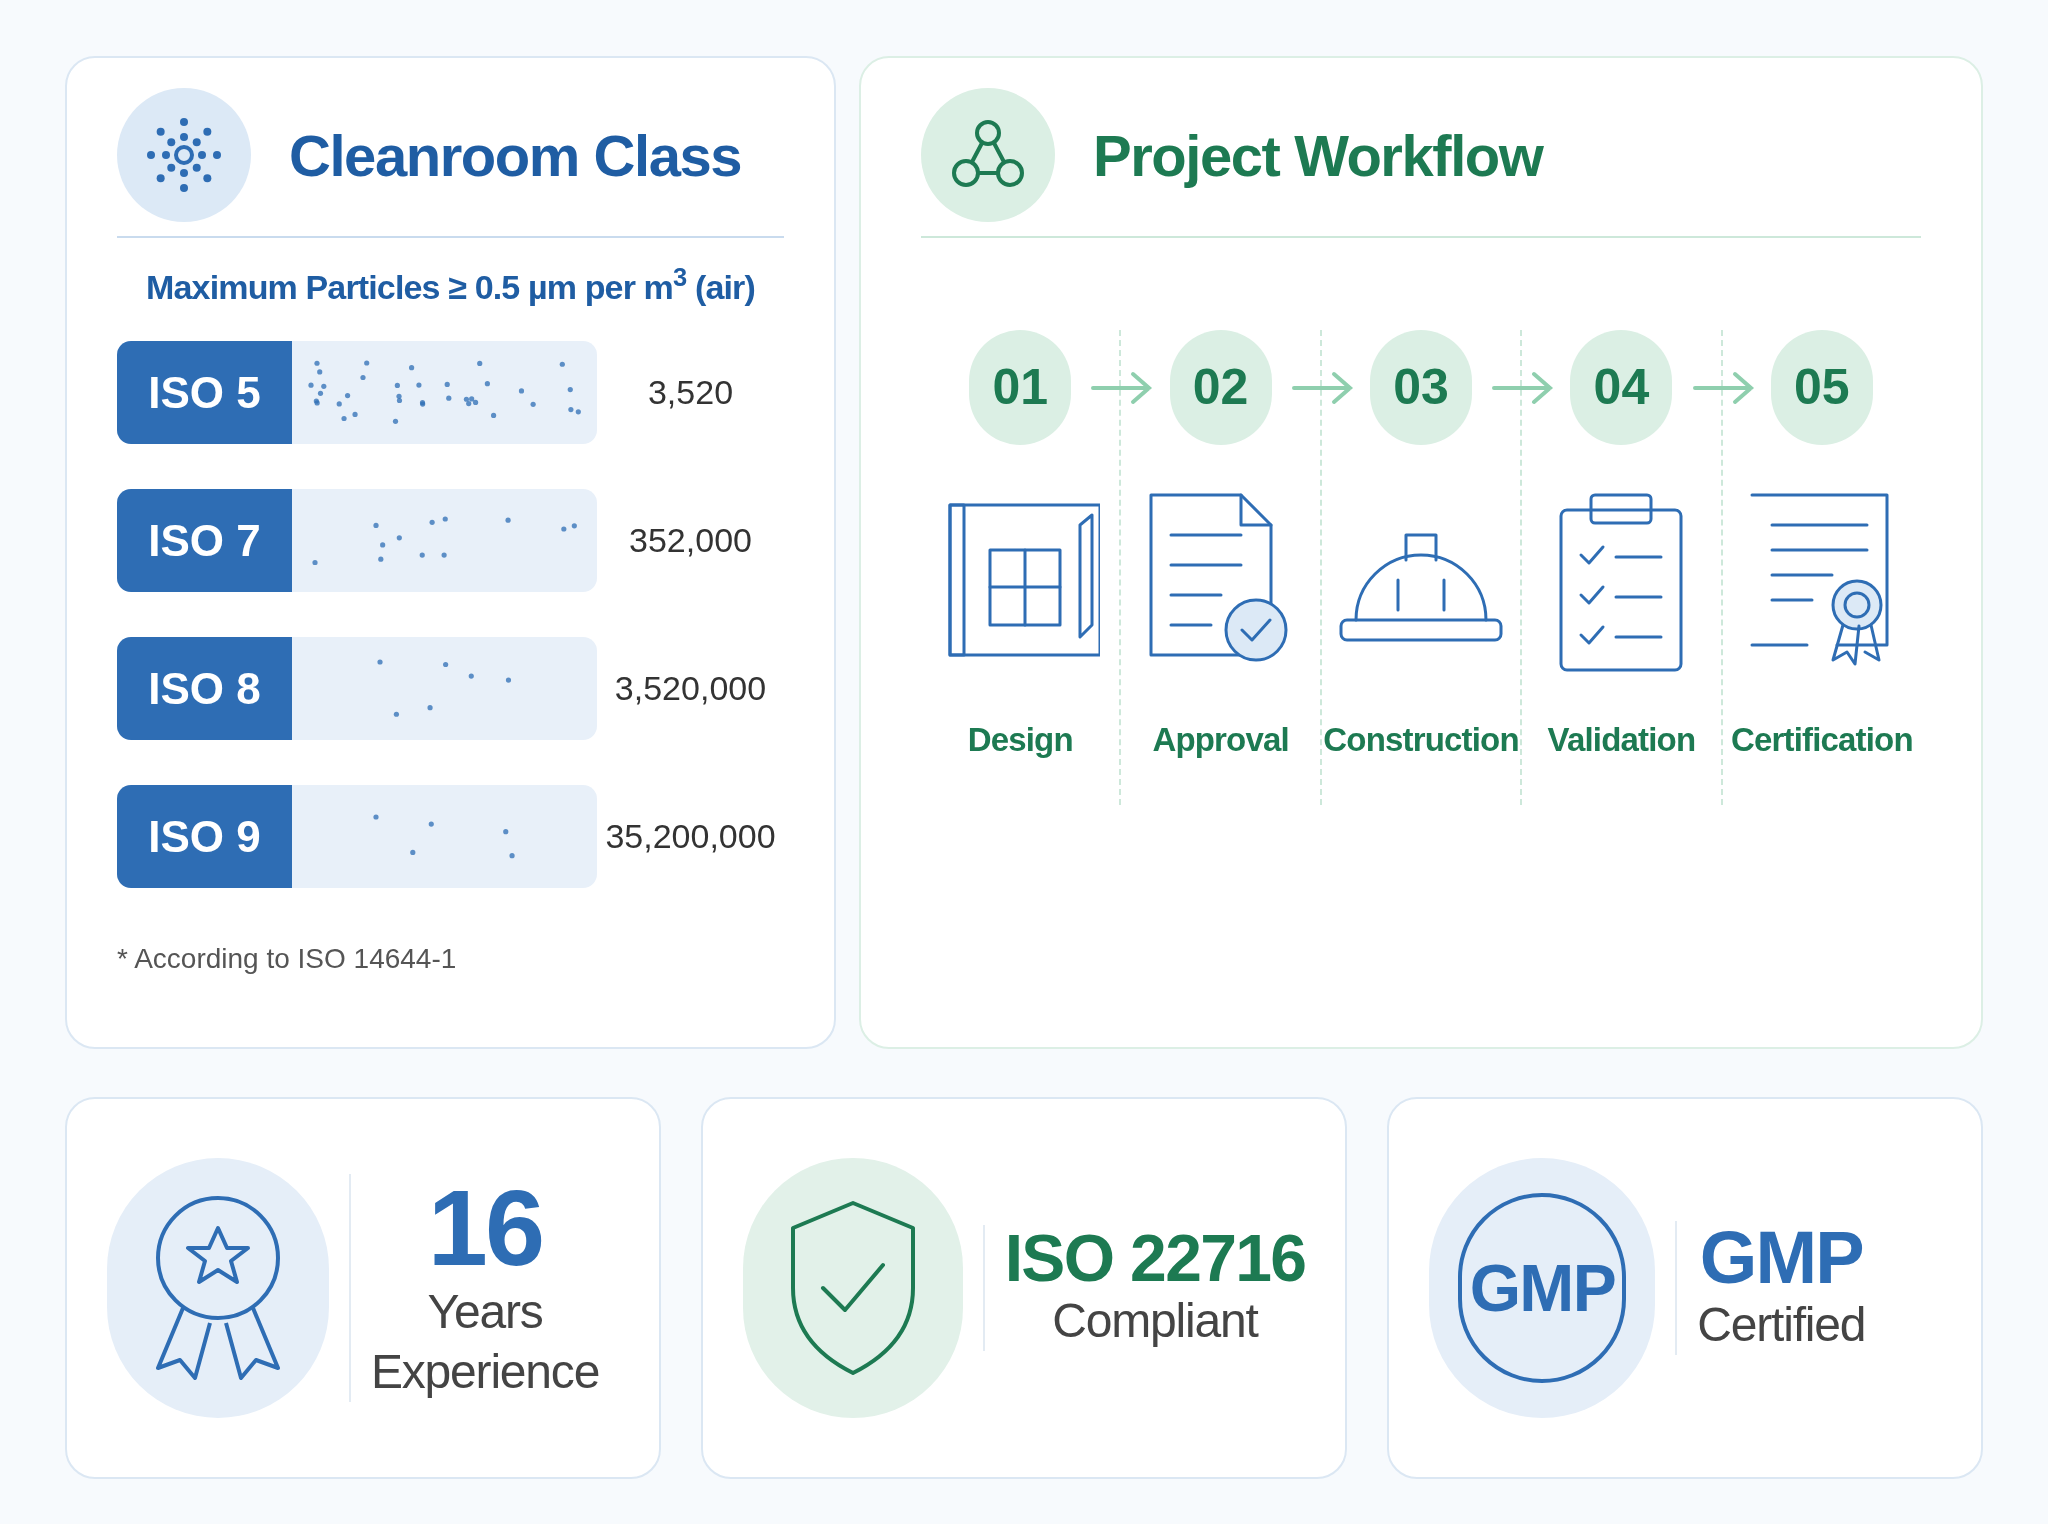 Image resolution: width=2048 pixels, height=1524 pixels. Describe the element at coordinates (204, 540) in the screenshot. I see `iso-class-label: ISO 7` at that location.